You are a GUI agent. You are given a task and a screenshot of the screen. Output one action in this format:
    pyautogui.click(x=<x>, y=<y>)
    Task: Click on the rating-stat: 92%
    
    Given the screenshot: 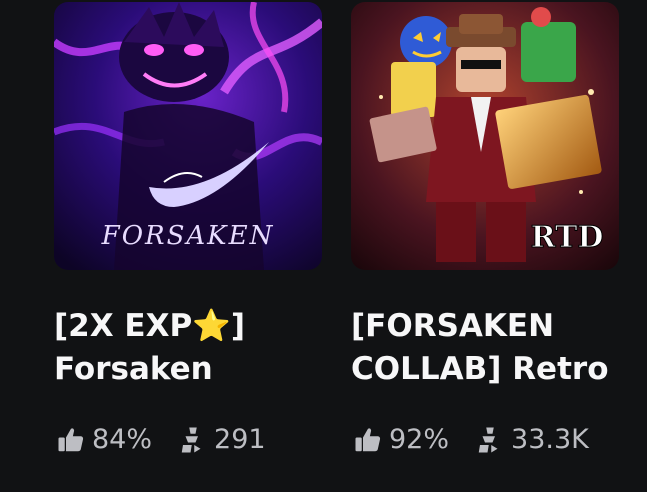 What is the action you would take?
    pyautogui.click(x=401, y=439)
    